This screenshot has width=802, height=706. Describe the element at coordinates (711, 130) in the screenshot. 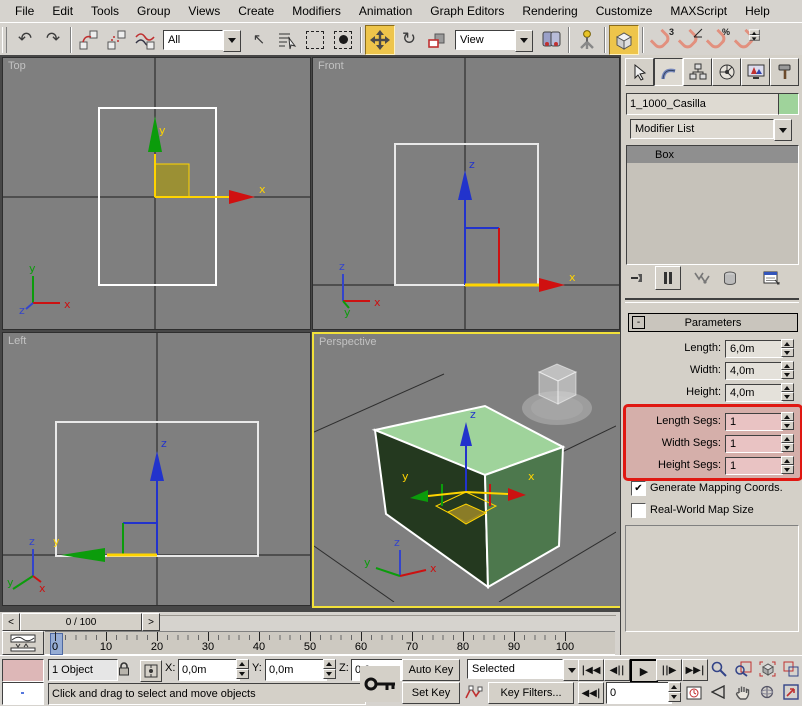

I see `modifier-list-dropdown: Modifier List` at that location.